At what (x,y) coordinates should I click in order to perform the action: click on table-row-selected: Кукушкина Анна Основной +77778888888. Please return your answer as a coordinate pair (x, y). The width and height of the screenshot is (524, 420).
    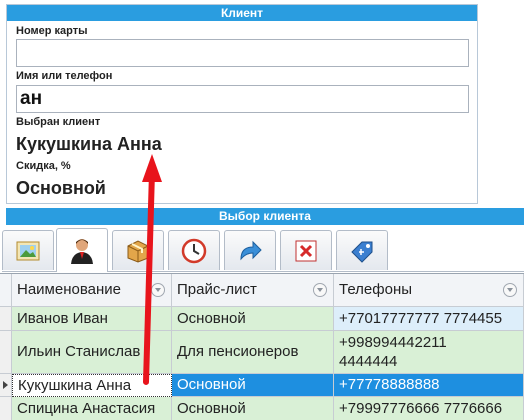
    Looking at the image, I should click on (262, 385).